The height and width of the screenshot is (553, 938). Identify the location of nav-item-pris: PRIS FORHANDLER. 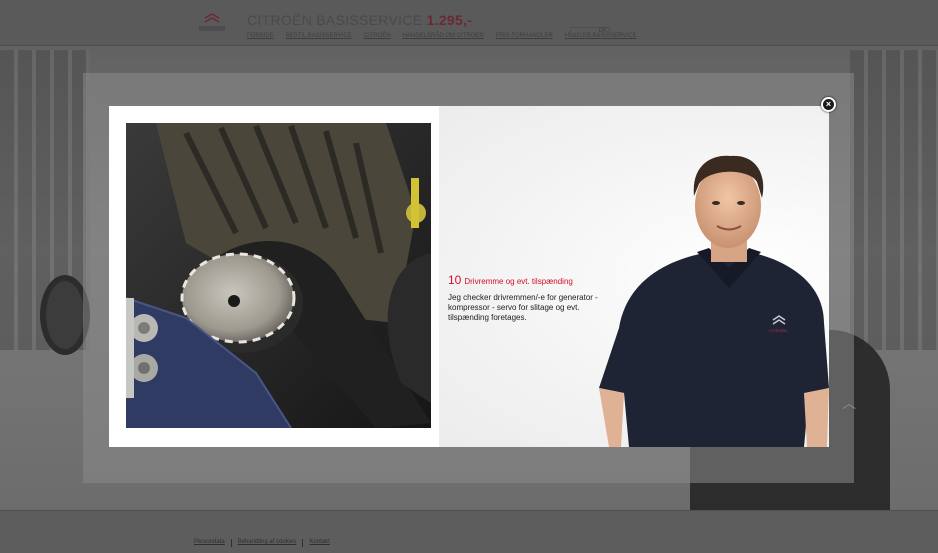
(524, 36).